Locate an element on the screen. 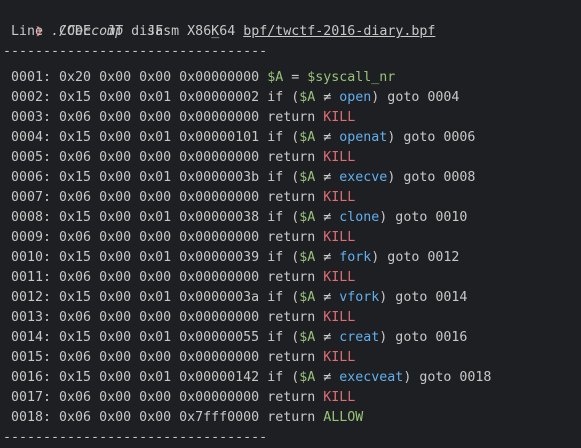  goto-target: 0004 is located at coordinates (443, 97).